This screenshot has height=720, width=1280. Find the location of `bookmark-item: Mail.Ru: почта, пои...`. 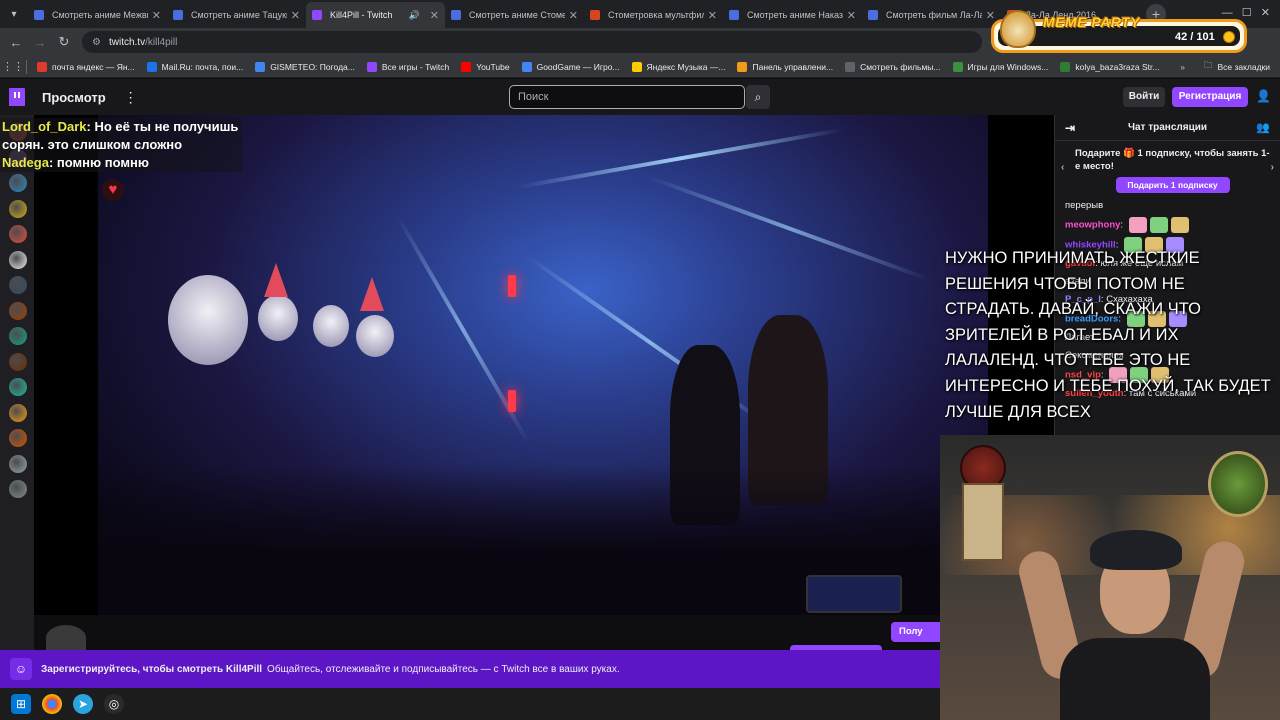

bookmark-item: Mail.Ru: почта, пои... is located at coordinates (194, 66).